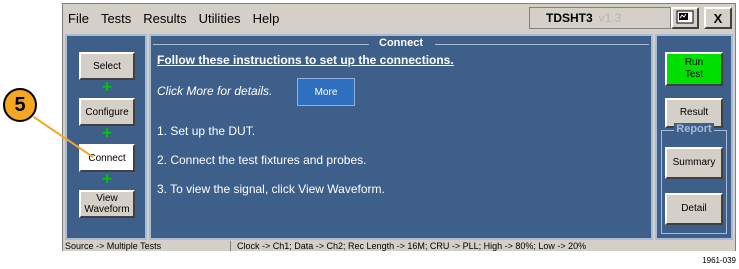 This screenshot has width=739, height=269. What do you see at coordinates (107, 209) in the screenshot?
I see `view-waveform-label-line2: Waveform` at bounding box center [107, 209].